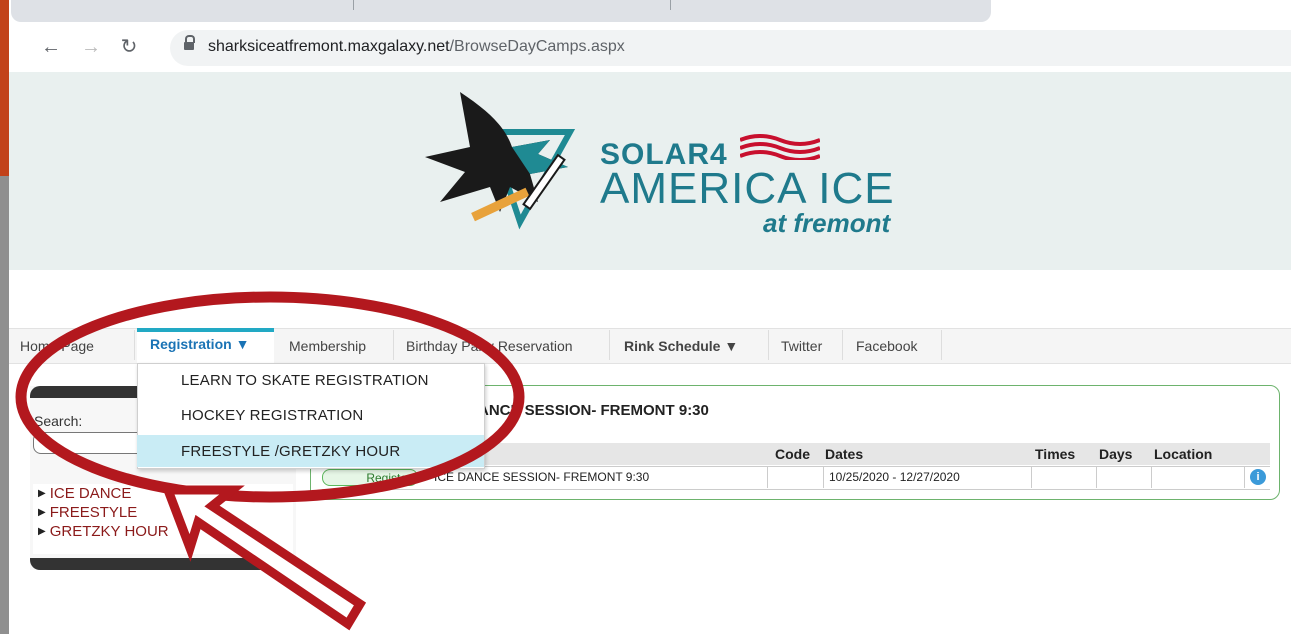  I want to click on table-header, so click(877, 454).